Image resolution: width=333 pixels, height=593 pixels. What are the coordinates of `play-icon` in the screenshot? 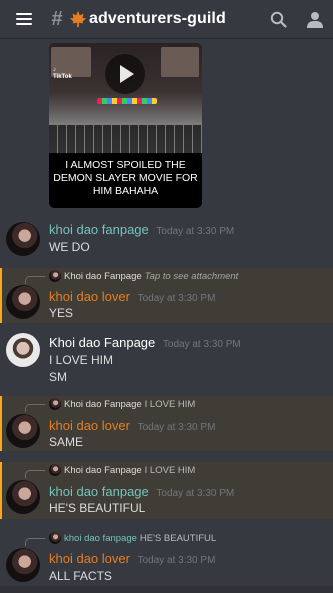 It's located at (125, 74).